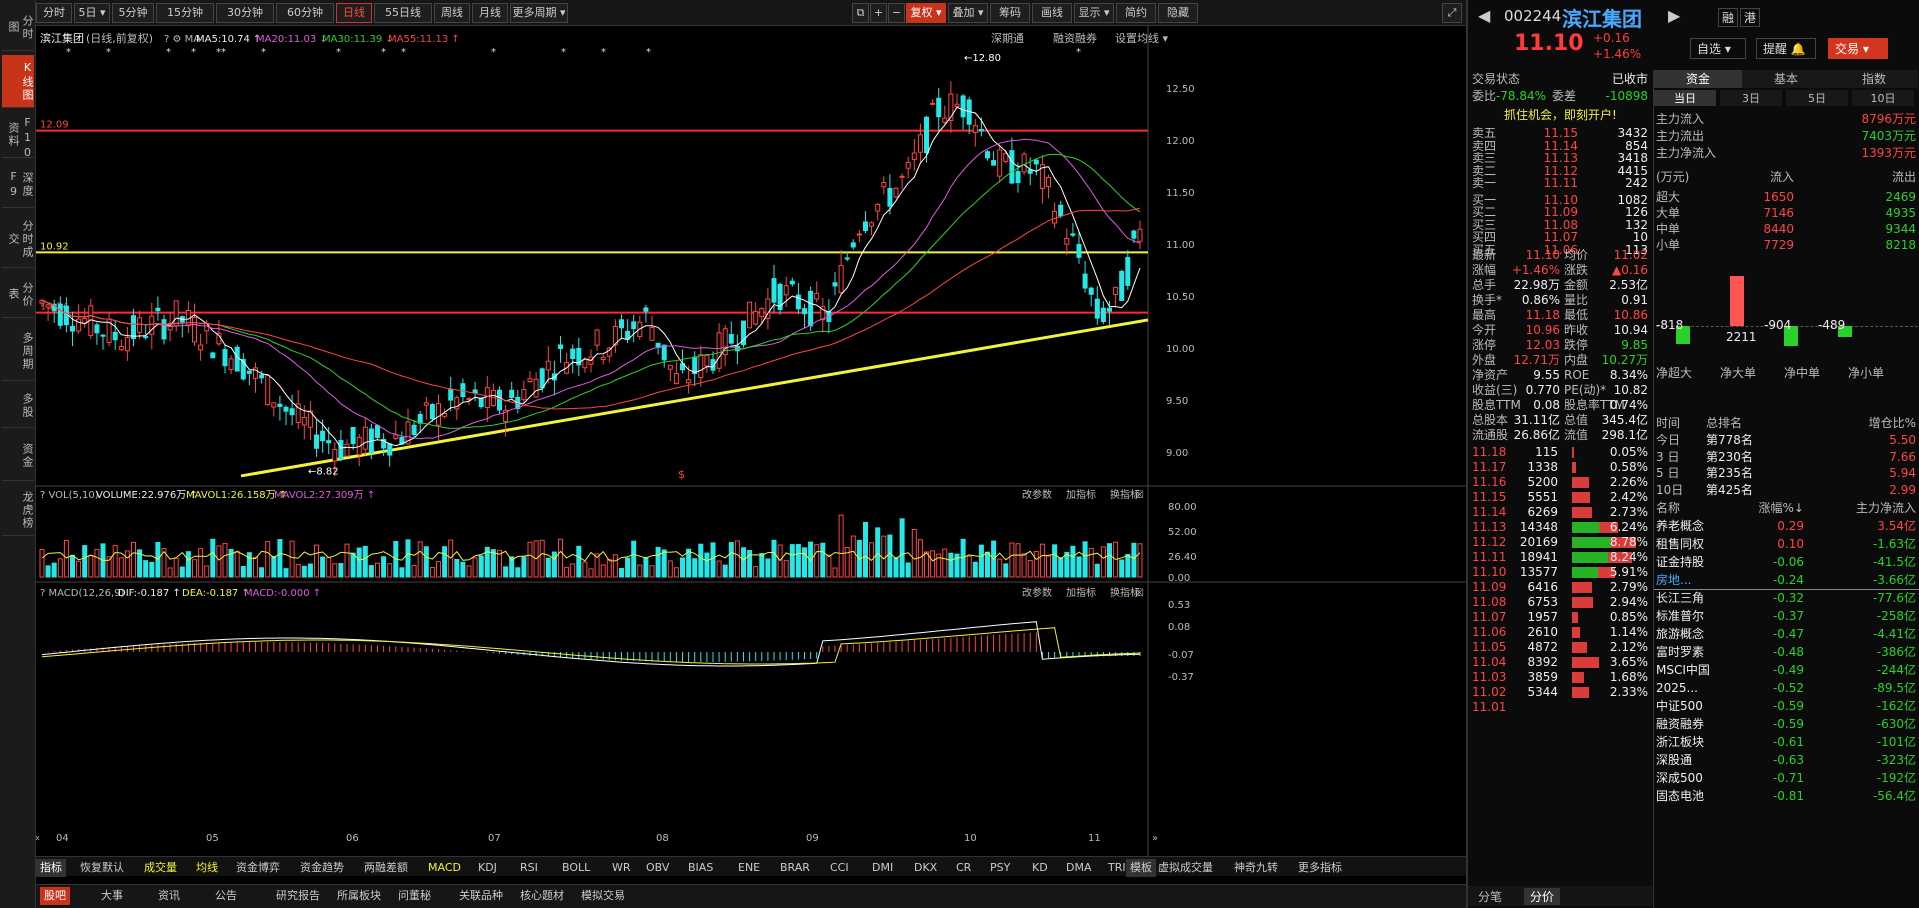  What do you see at coordinates (258, 868) in the screenshot?
I see `indicator-tab-4: 资金博弈` at bounding box center [258, 868].